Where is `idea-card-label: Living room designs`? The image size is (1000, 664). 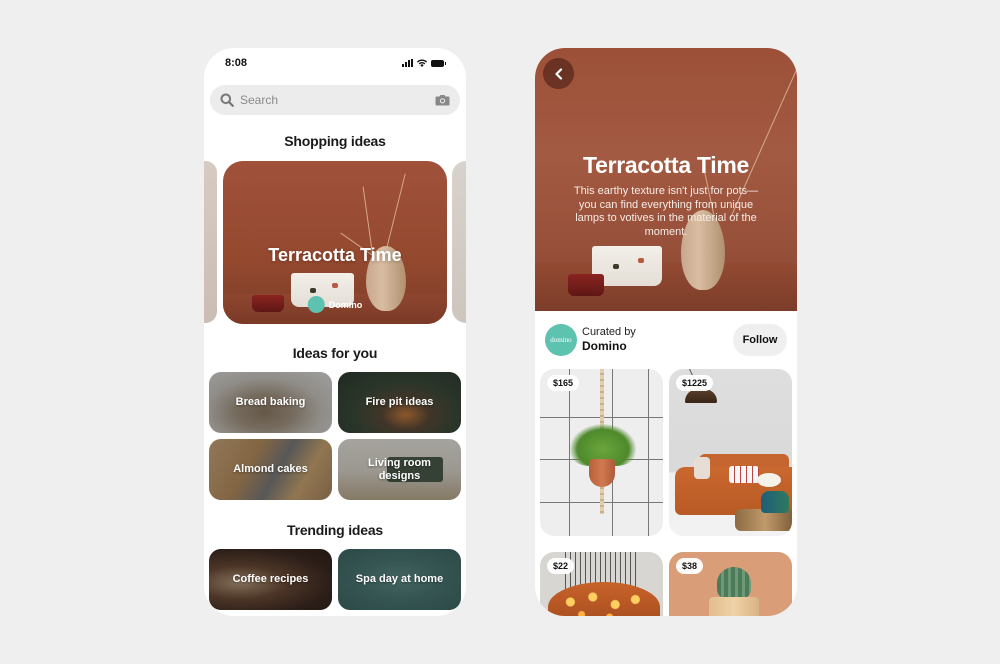 idea-card-label: Living room designs is located at coordinates (399, 469).